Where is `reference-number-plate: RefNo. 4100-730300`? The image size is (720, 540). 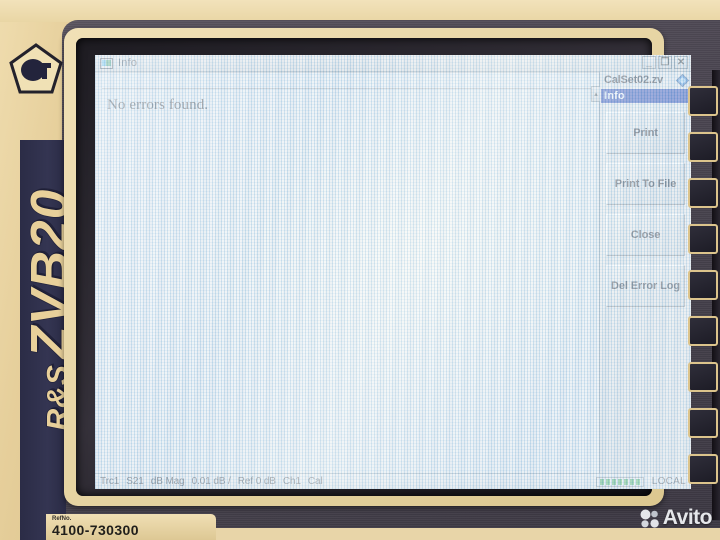 reference-number-plate: RefNo. 4100-730300 is located at coordinates (131, 527).